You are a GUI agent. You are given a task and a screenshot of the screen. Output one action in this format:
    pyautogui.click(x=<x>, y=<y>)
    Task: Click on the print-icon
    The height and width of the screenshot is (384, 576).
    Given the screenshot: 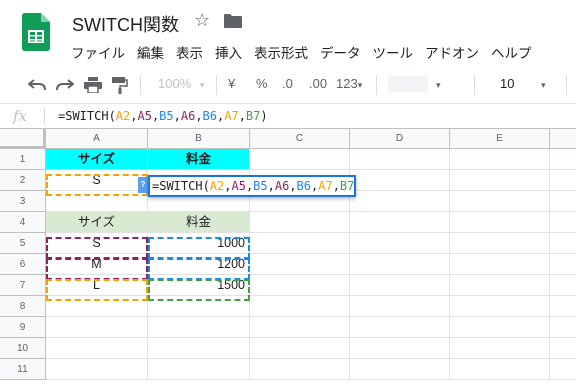 What is the action you would take?
    pyautogui.click(x=93, y=85)
    